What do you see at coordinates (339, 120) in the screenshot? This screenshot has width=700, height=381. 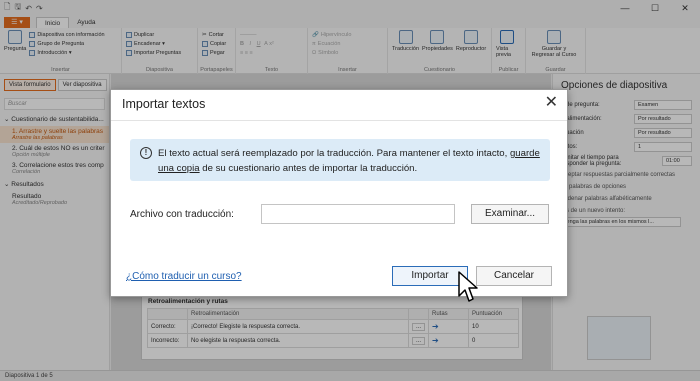 I see `divider` at bounding box center [339, 120].